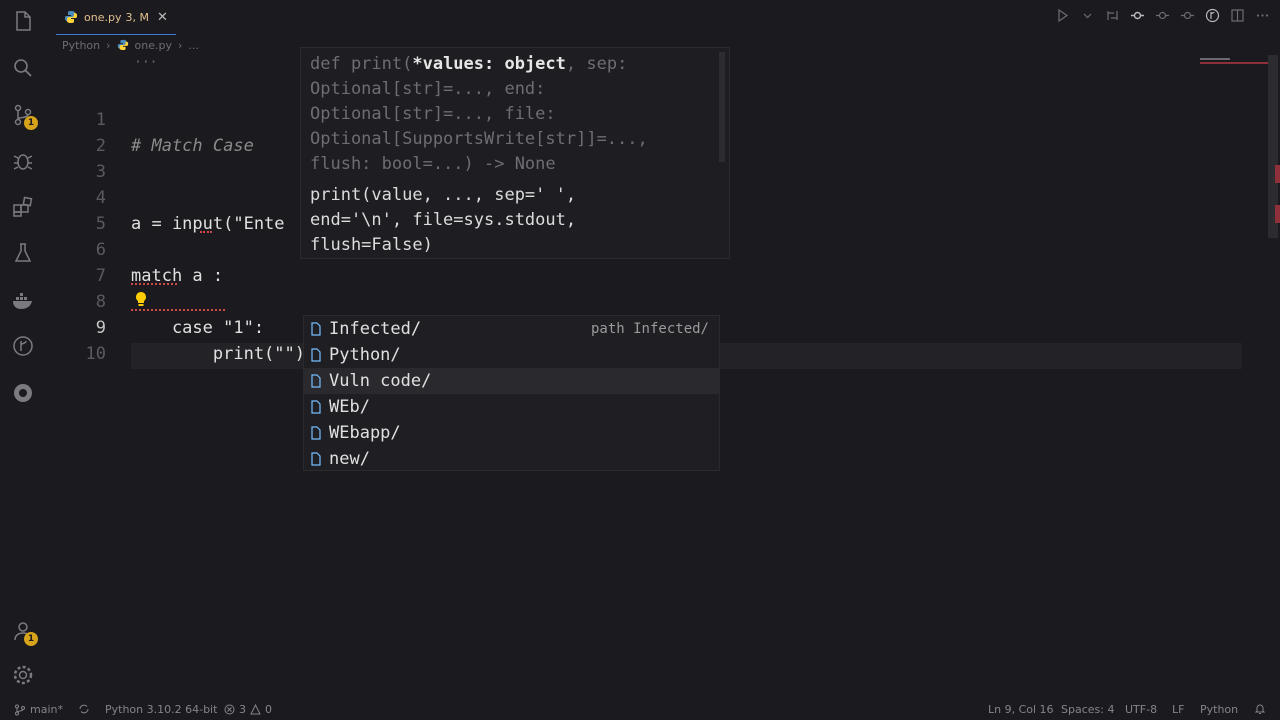 This screenshot has width=1280, height=720. Describe the element at coordinates (1141, 709) in the screenshot. I see `encoding: UTF-8` at that location.